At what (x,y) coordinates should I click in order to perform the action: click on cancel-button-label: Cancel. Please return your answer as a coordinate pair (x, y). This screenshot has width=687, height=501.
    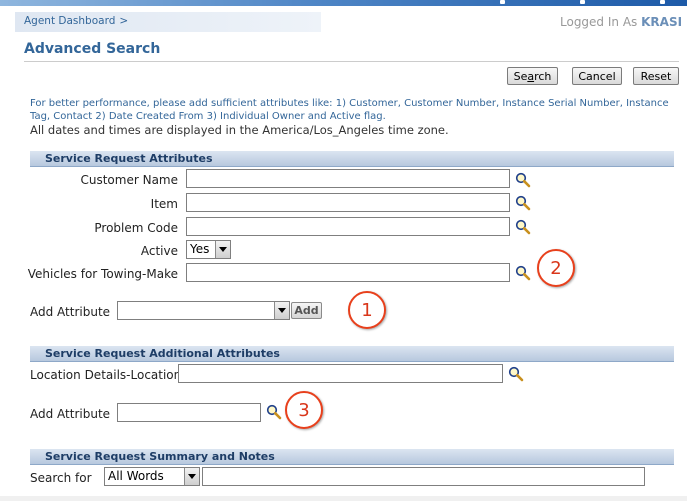
    Looking at the image, I should click on (597, 76).